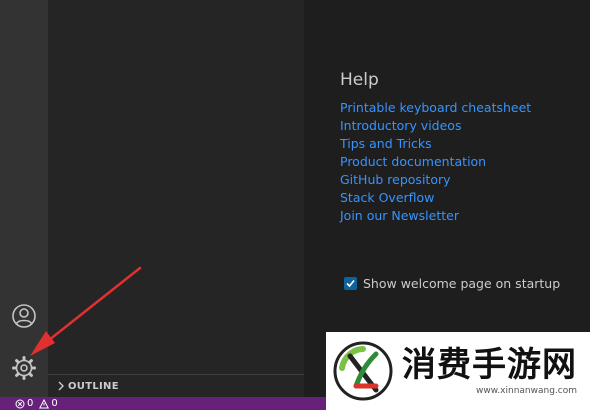 This screenshot has width=590, height=410. What do you see at coordinates (54, 403) in the screenshot?
I see `warning-count: 0` at bounding box center [54, 403].